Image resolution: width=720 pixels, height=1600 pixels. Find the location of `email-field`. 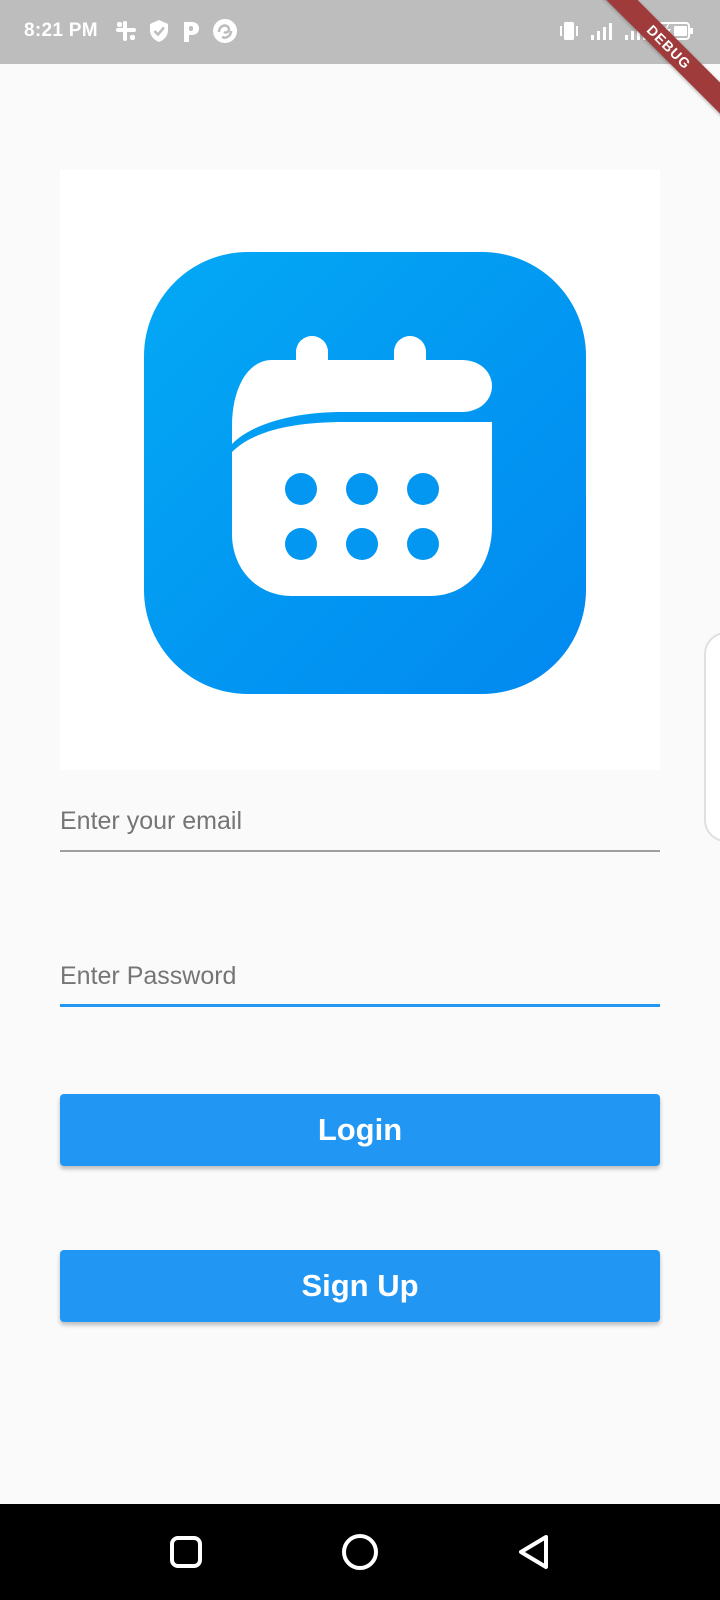

email-field is located at coordinates (360, 822).